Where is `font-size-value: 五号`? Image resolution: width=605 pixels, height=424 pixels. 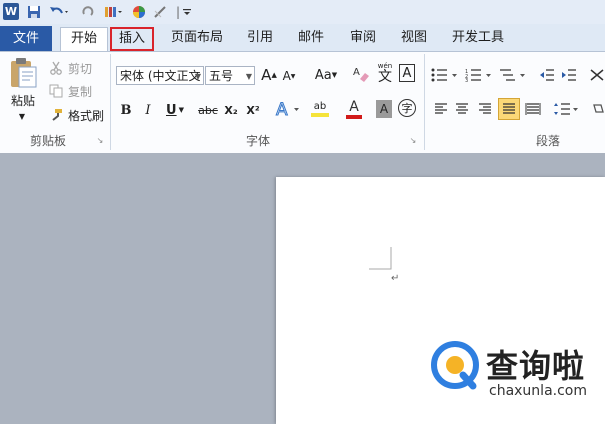 font-size-value: 五号 is located at coordinates (221, 76).